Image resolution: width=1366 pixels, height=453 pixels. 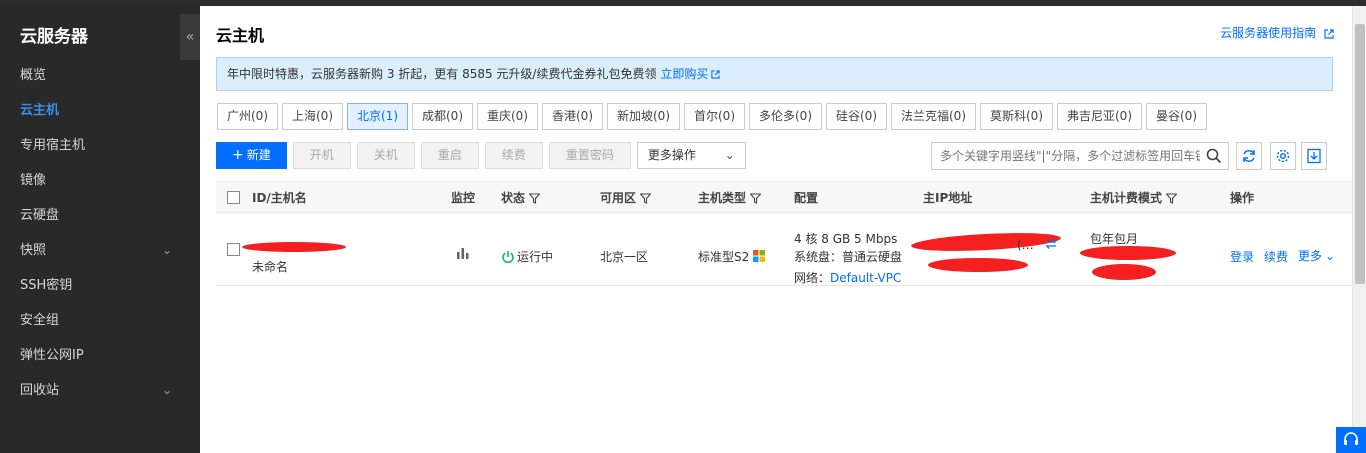 I want to click on download-button, so click(x=1314, y=156).